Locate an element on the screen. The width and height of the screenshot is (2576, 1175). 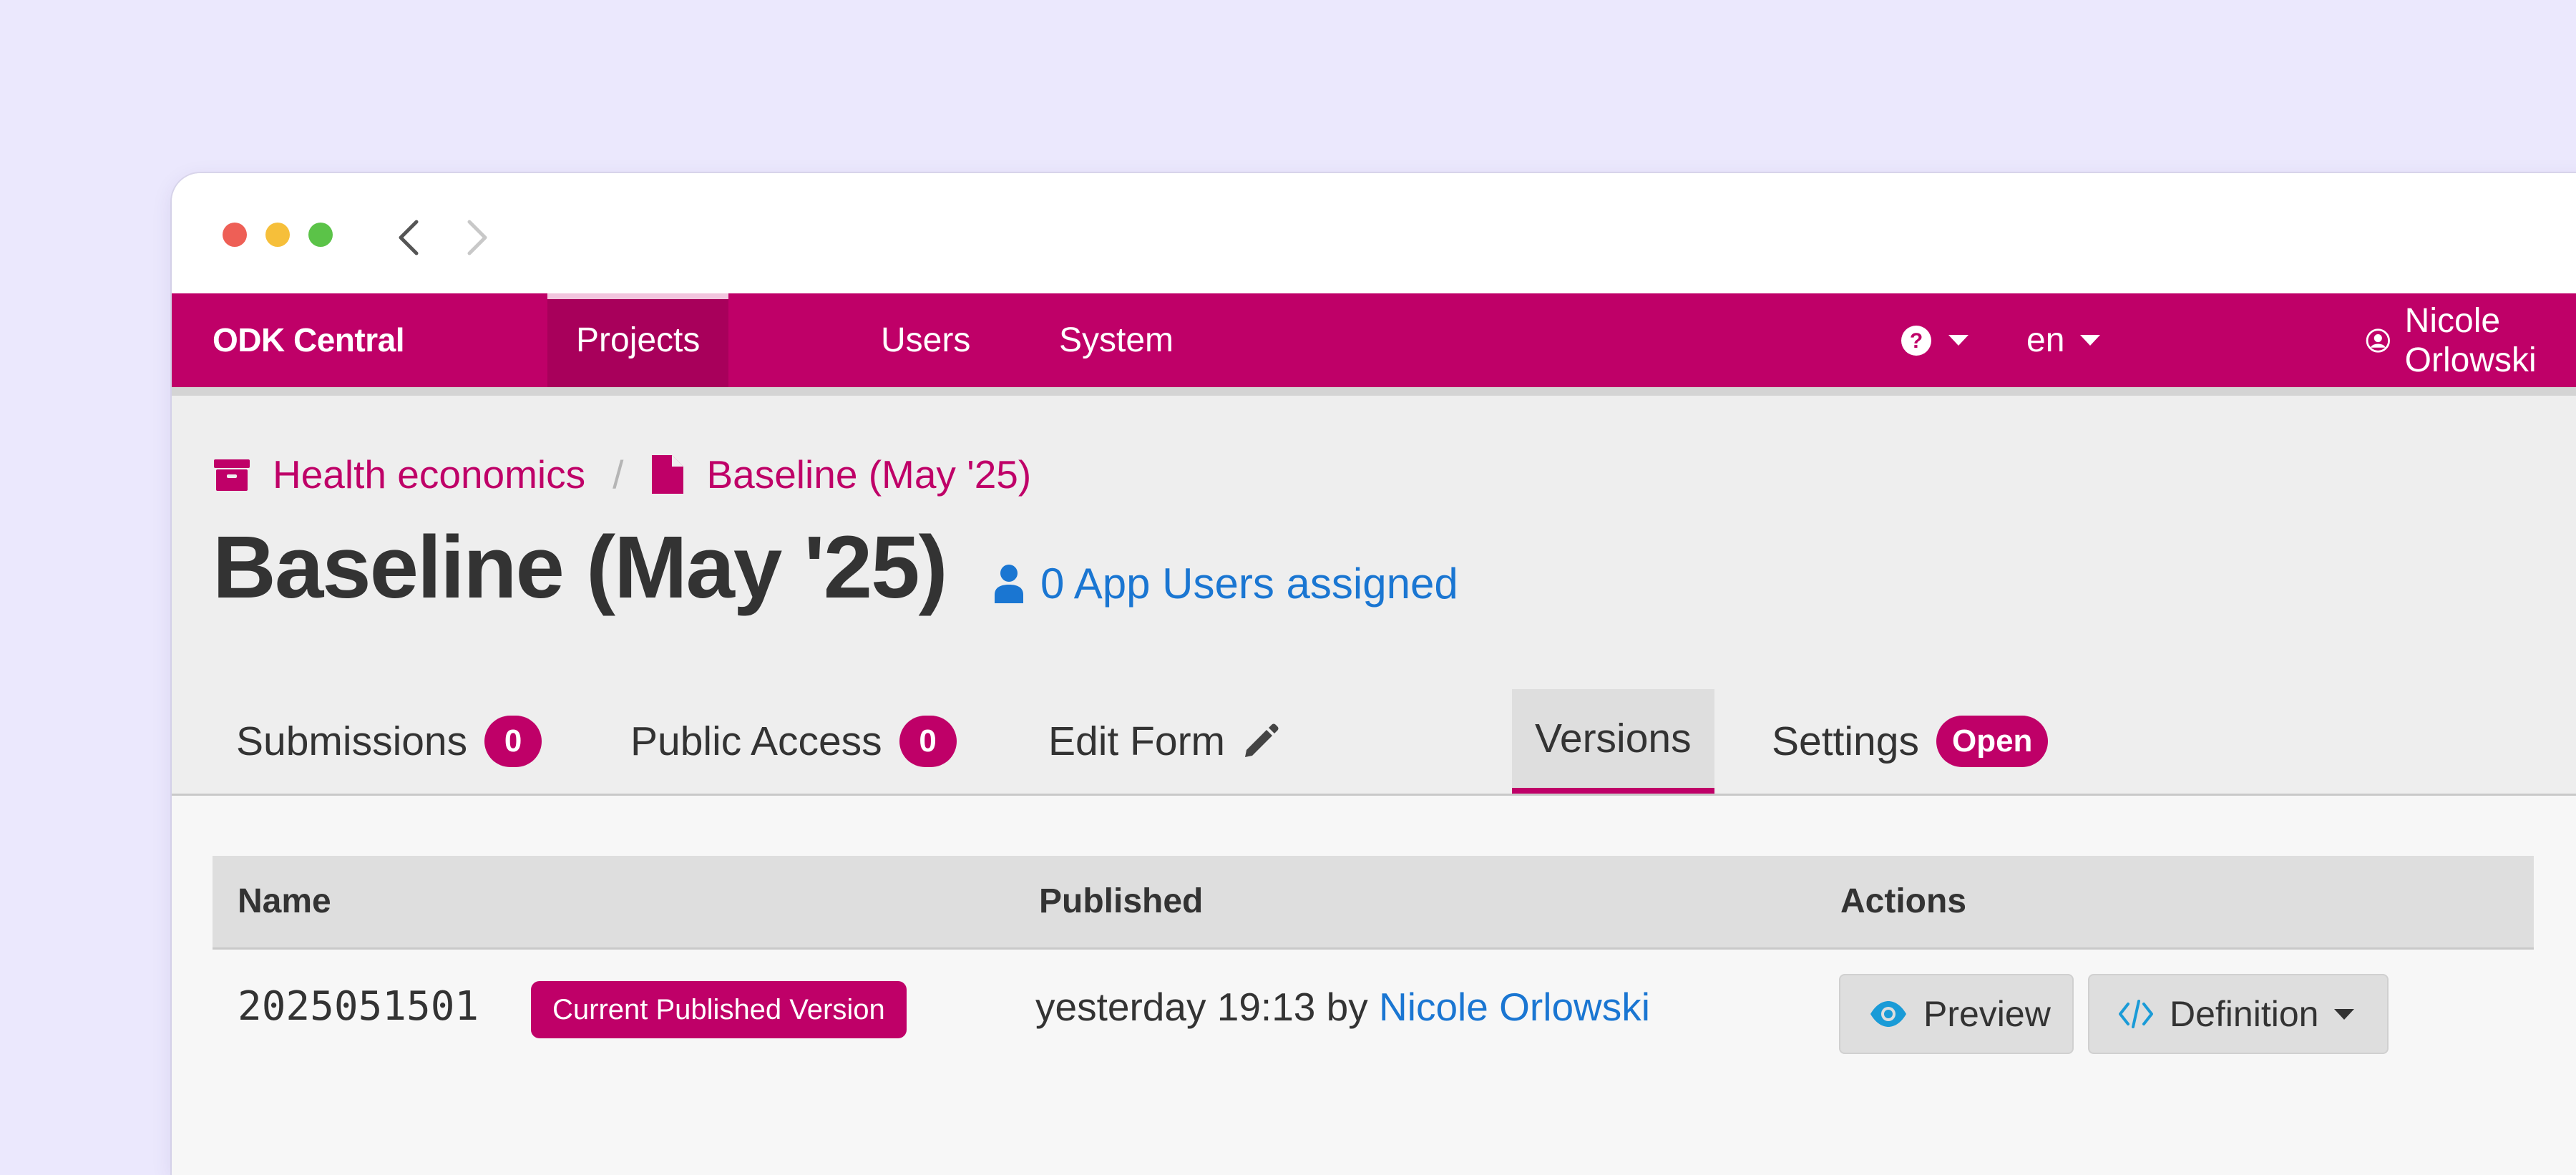
tab-label: Settings is located at coordinates (1845, 741).